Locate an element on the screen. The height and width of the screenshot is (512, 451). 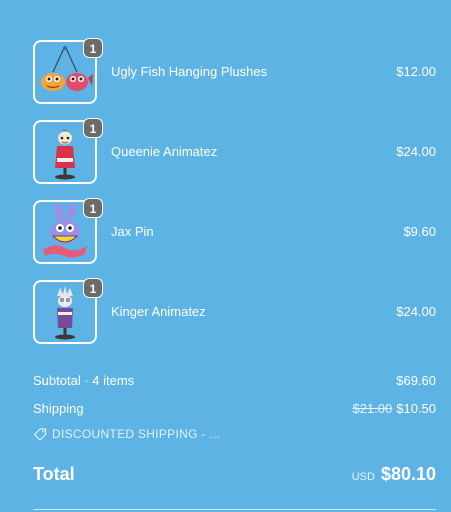
total-value: $80.10 is located at coordinates (408, 474).